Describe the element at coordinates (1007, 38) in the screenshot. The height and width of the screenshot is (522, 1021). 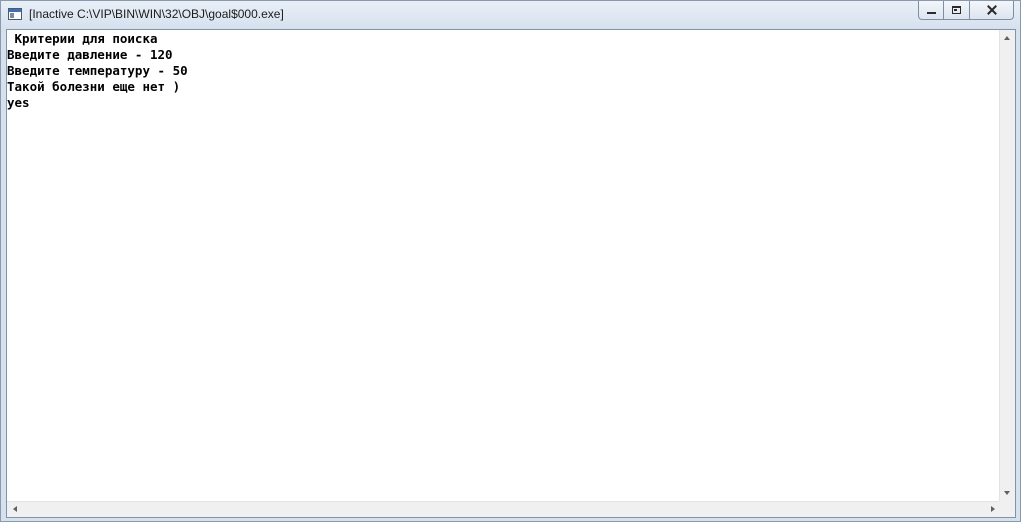
I see `arrow-up-icon` at that location.